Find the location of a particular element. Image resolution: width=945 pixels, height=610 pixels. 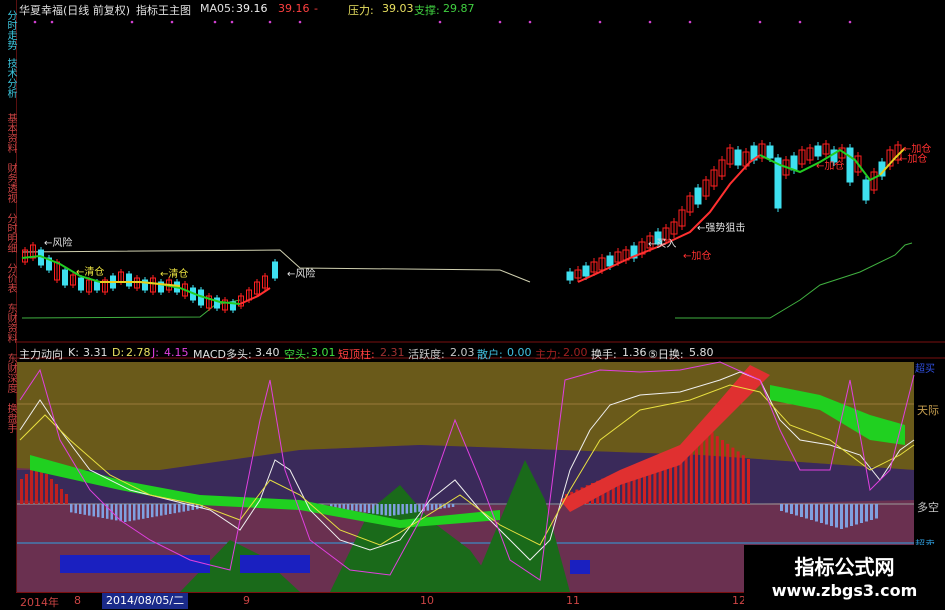

annot-add-4: ←加仓 is located at coordinates (913, 159).